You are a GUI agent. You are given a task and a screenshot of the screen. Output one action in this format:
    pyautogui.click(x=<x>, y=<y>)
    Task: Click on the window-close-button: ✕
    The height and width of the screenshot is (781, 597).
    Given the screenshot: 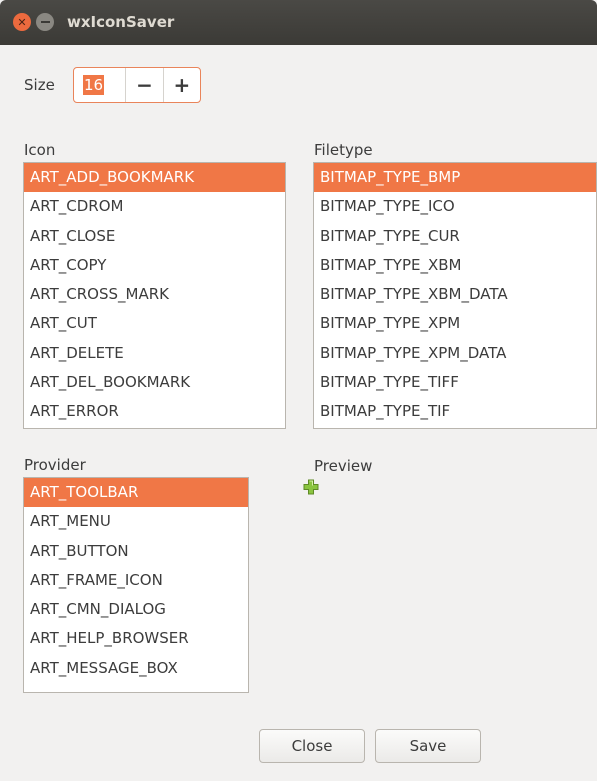 What is the action you would take?
    pyautogui.click(x=22, y=22)
    